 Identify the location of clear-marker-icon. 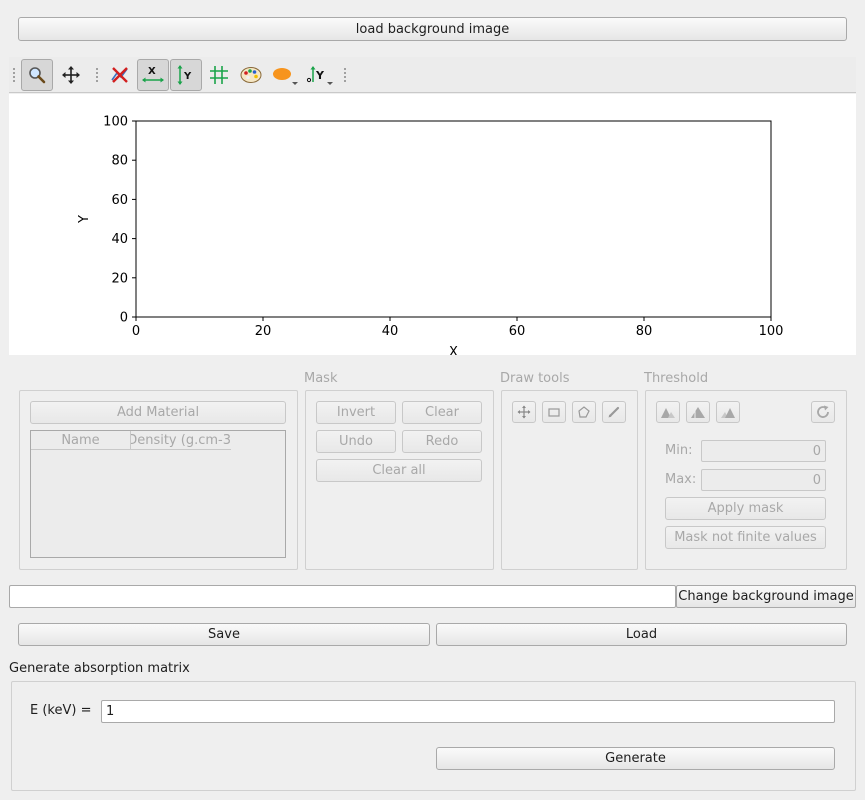
(119, 75).